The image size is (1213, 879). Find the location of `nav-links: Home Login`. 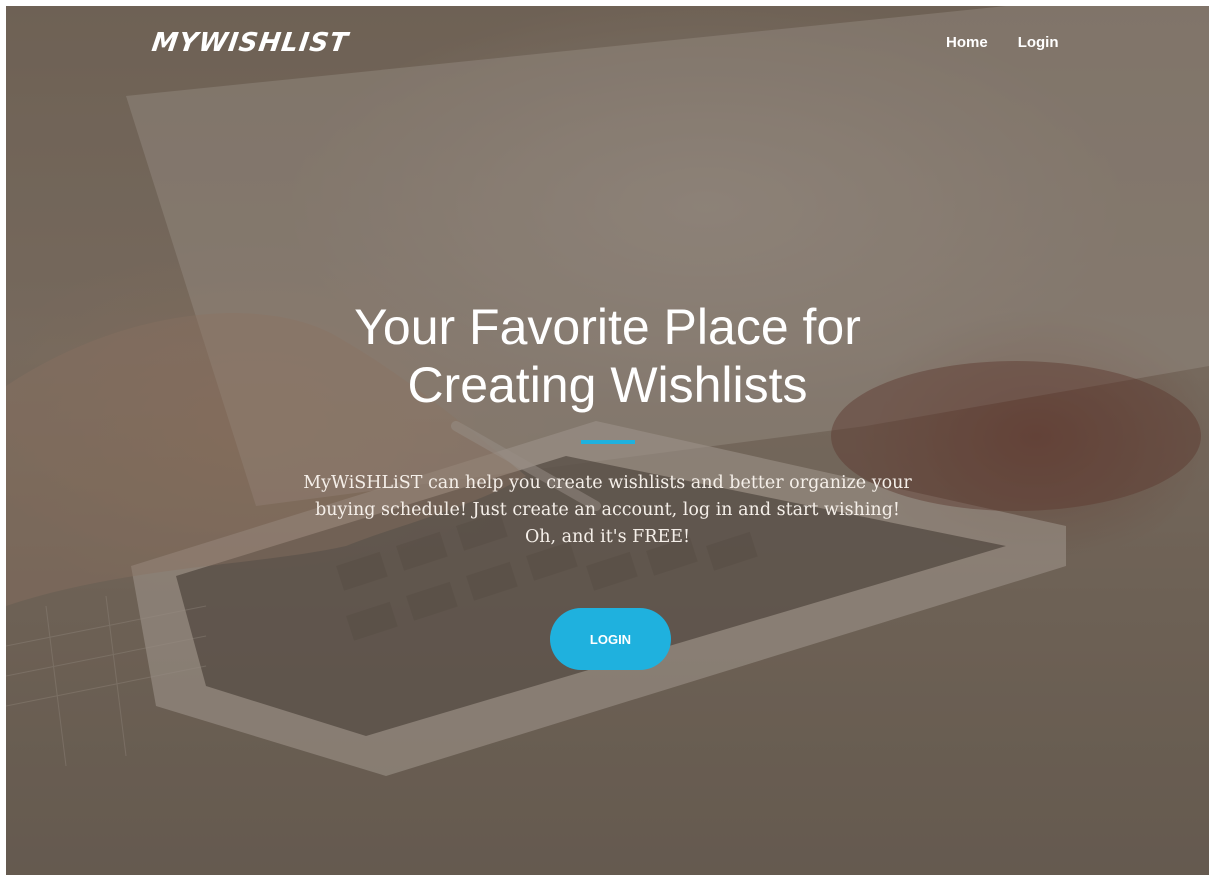

nav-links: Home Login is located at coordinates (1002, 42).